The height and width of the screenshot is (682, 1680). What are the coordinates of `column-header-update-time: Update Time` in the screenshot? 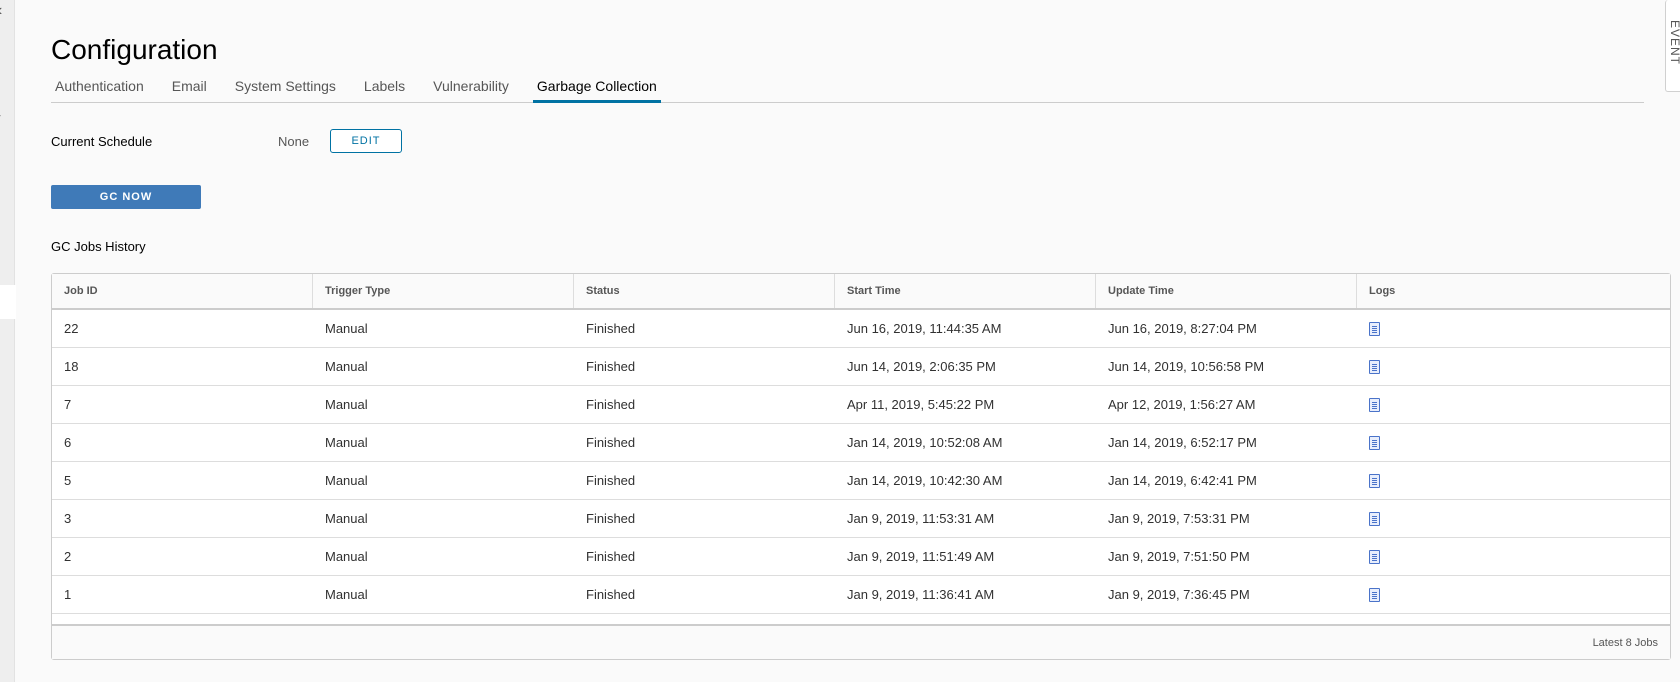 It's located at (1226, 291).